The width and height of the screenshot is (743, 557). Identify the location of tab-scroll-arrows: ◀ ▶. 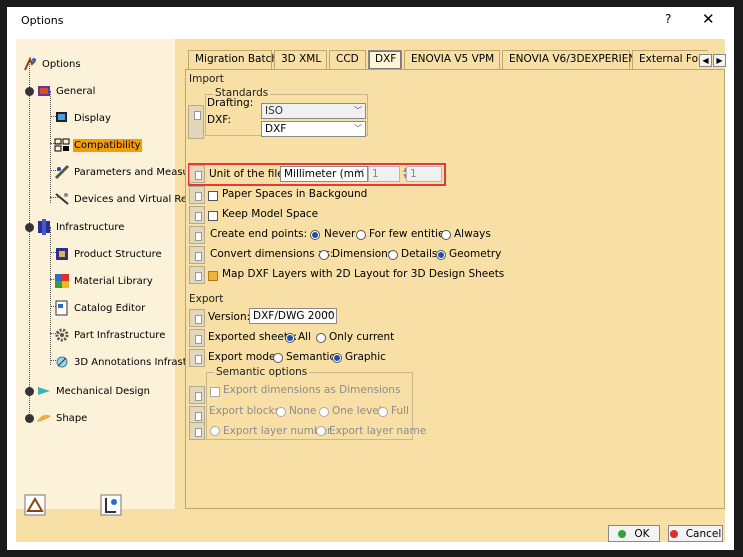
(713, 61).